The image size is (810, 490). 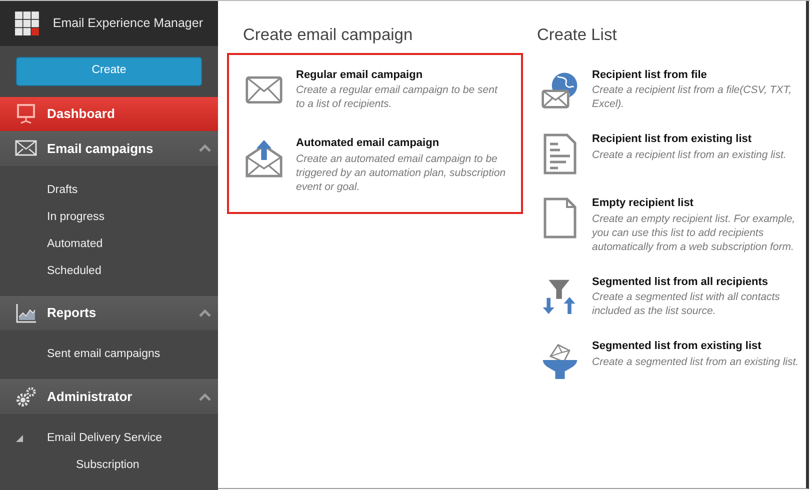 I want to click on nav-link: Email Delivery Service, so click(x=104, y=439).